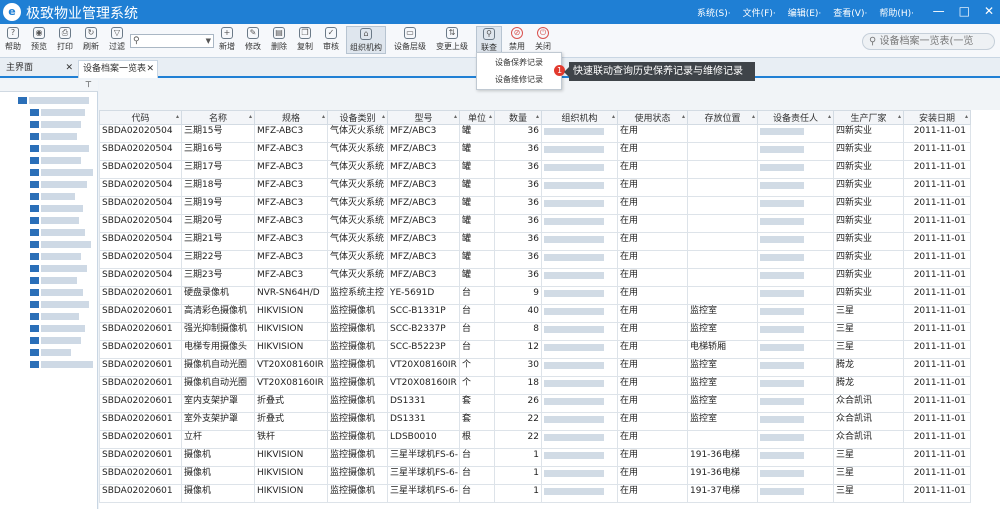  I want to click on minimize-icon: —, so click(939, 11).